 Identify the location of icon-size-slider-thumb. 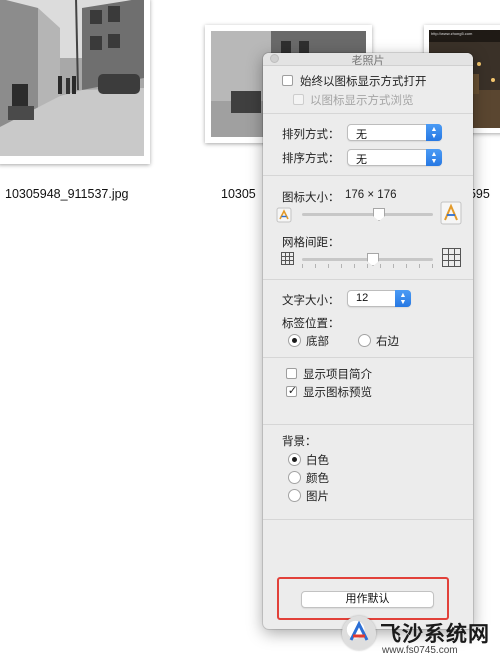
(379, 214).